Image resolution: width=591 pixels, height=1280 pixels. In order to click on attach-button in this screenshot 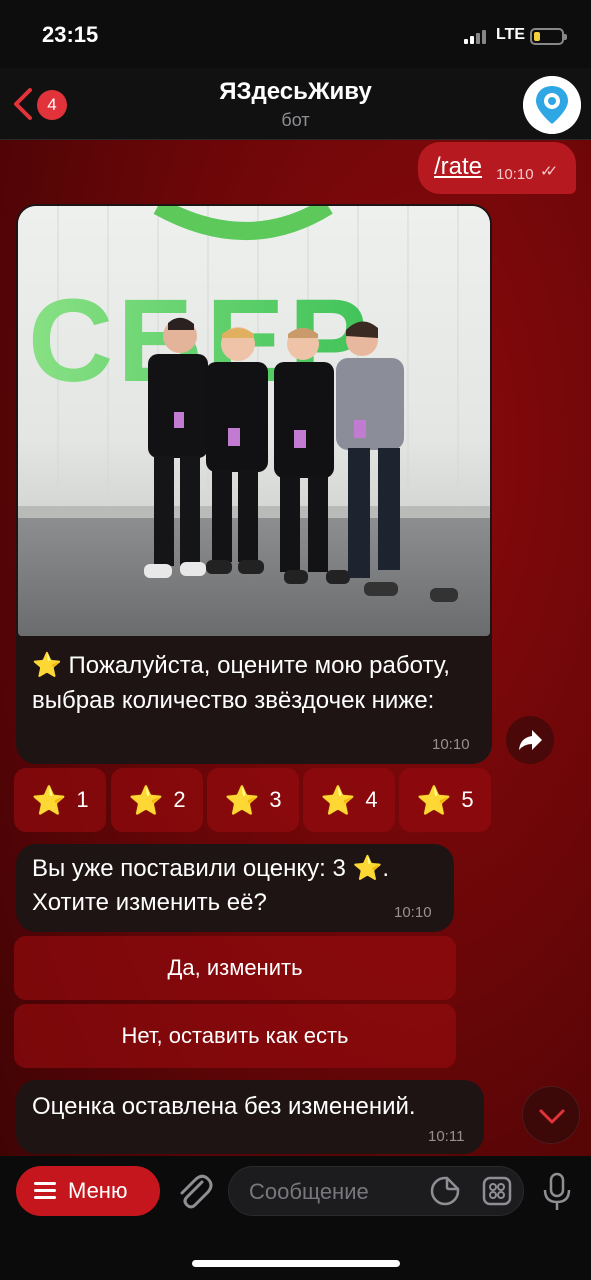, I will do `click(194, 1192)`.